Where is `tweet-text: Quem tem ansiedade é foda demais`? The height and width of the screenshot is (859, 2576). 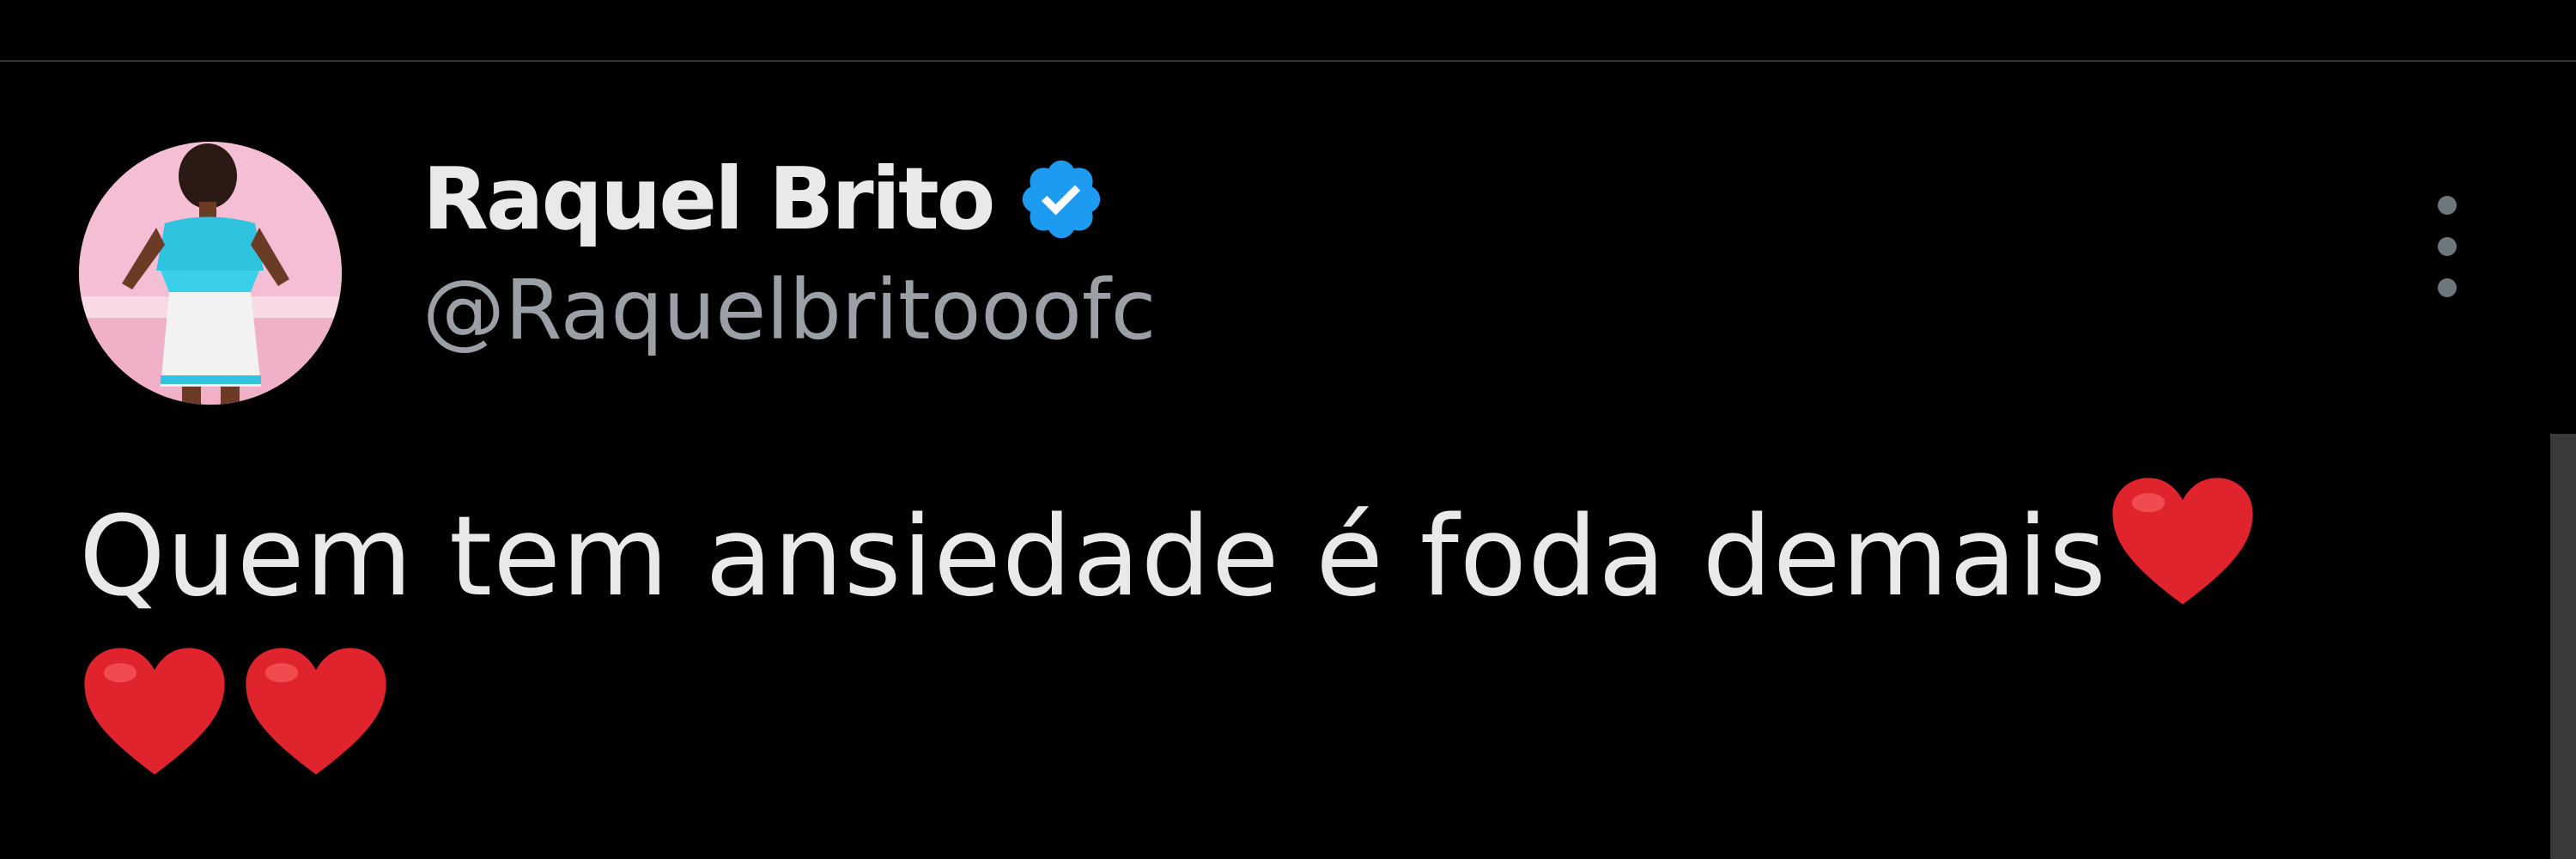
tweet-text: Quem tem ansiedade é foda demais is located at coordinates (1093, 557).